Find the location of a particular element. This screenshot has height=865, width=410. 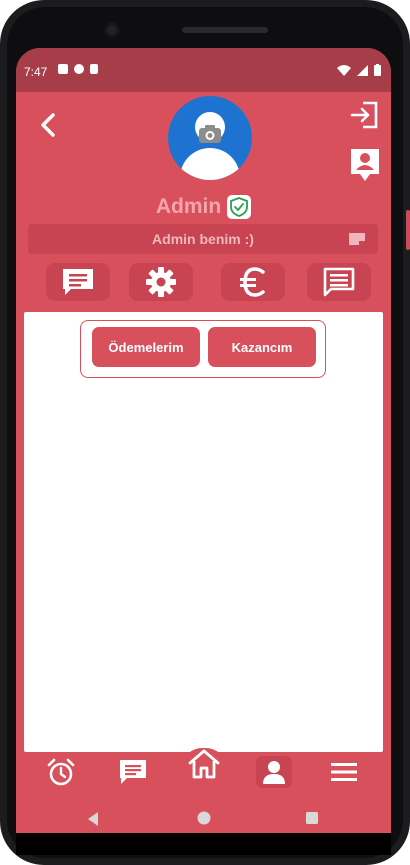

side-button is located at coordinates (408, 230).